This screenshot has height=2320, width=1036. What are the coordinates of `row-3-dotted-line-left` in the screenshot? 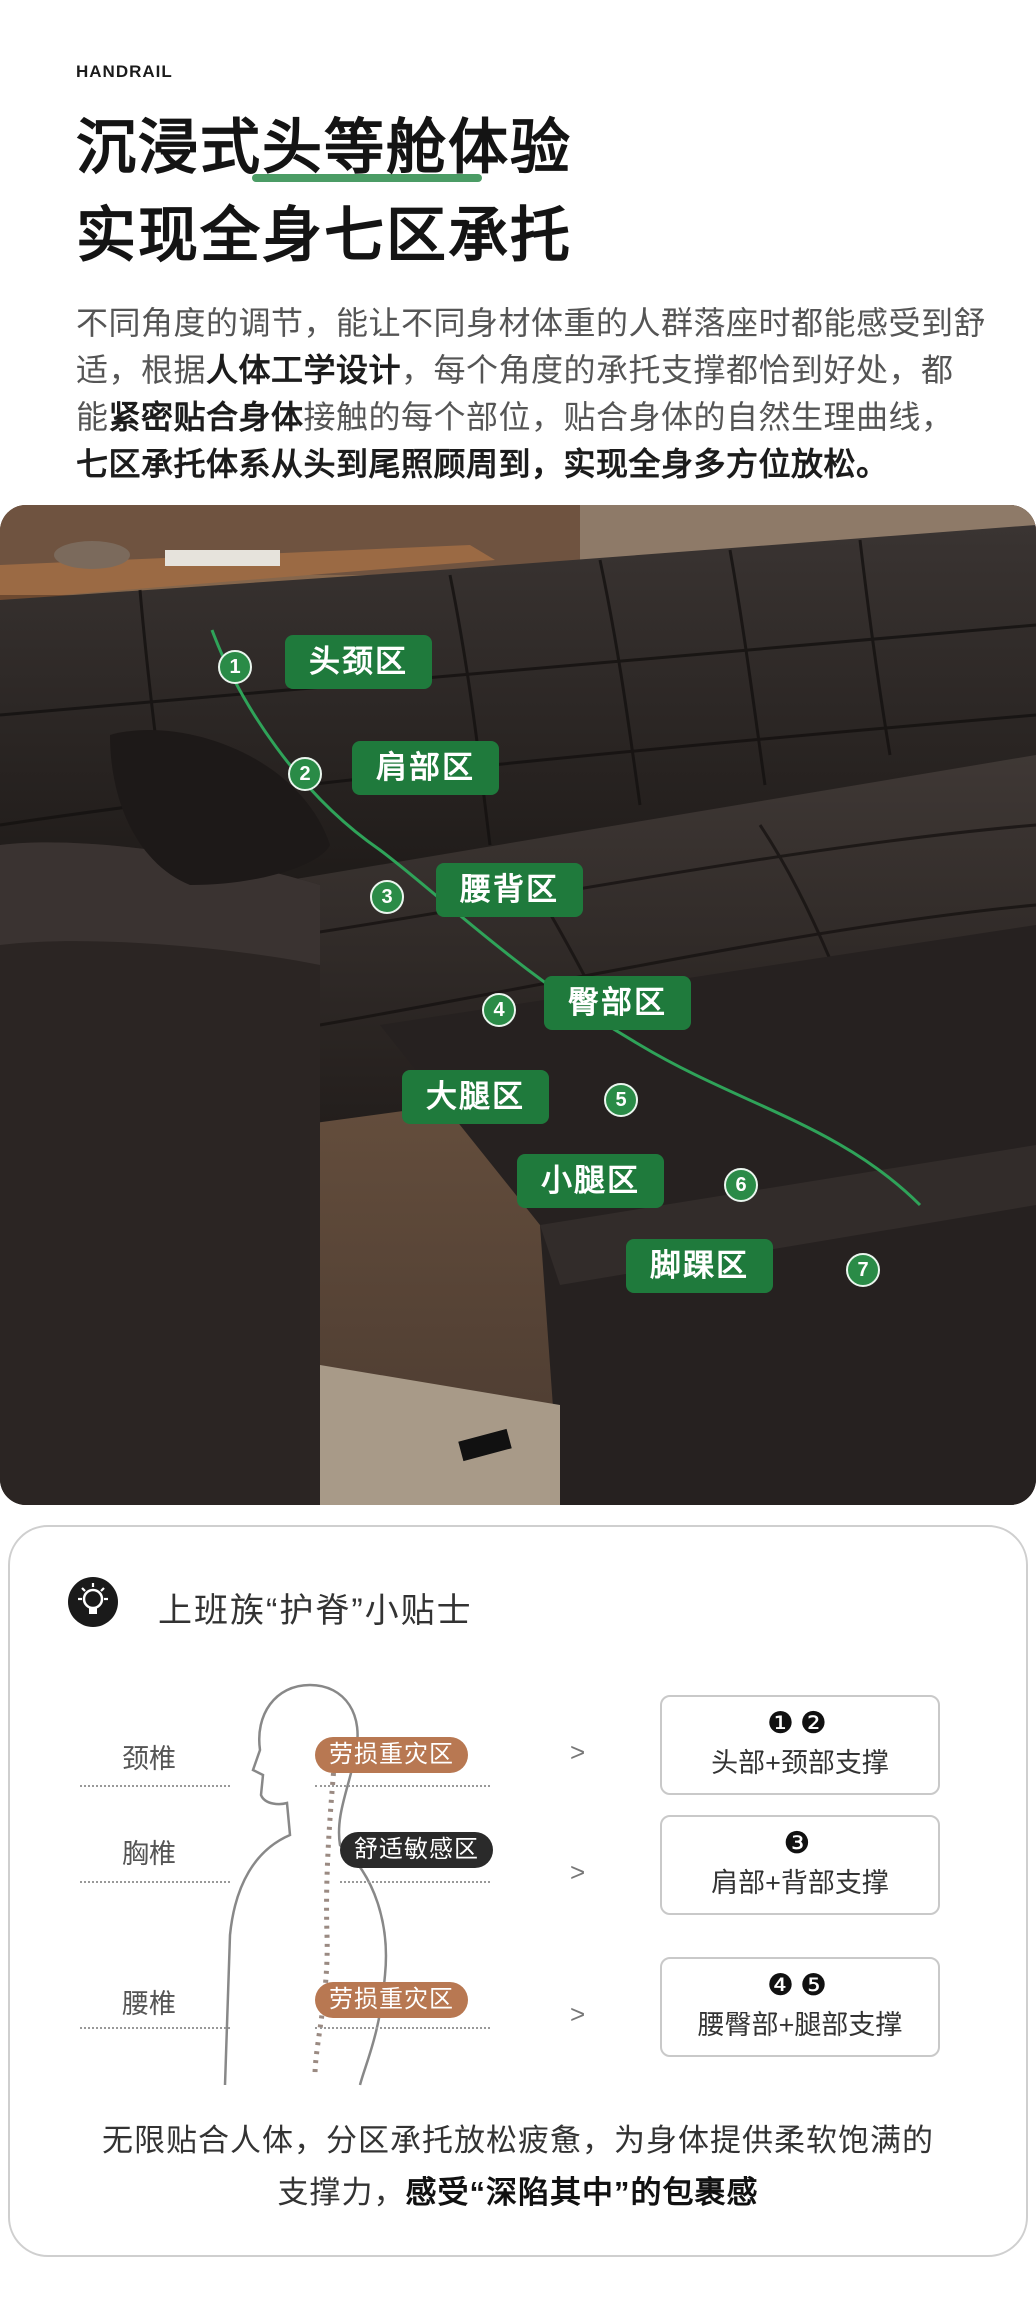 It's located at (155, 2028).